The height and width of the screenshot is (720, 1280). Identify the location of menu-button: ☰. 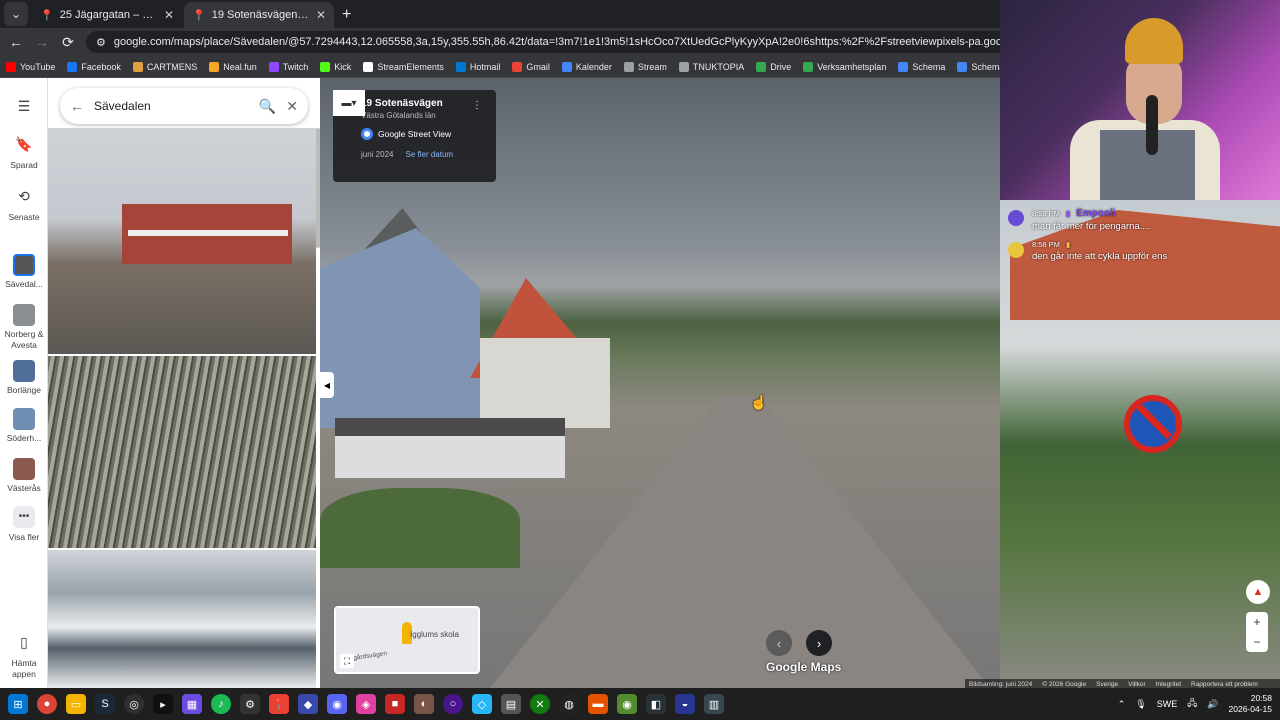
(24, 109).